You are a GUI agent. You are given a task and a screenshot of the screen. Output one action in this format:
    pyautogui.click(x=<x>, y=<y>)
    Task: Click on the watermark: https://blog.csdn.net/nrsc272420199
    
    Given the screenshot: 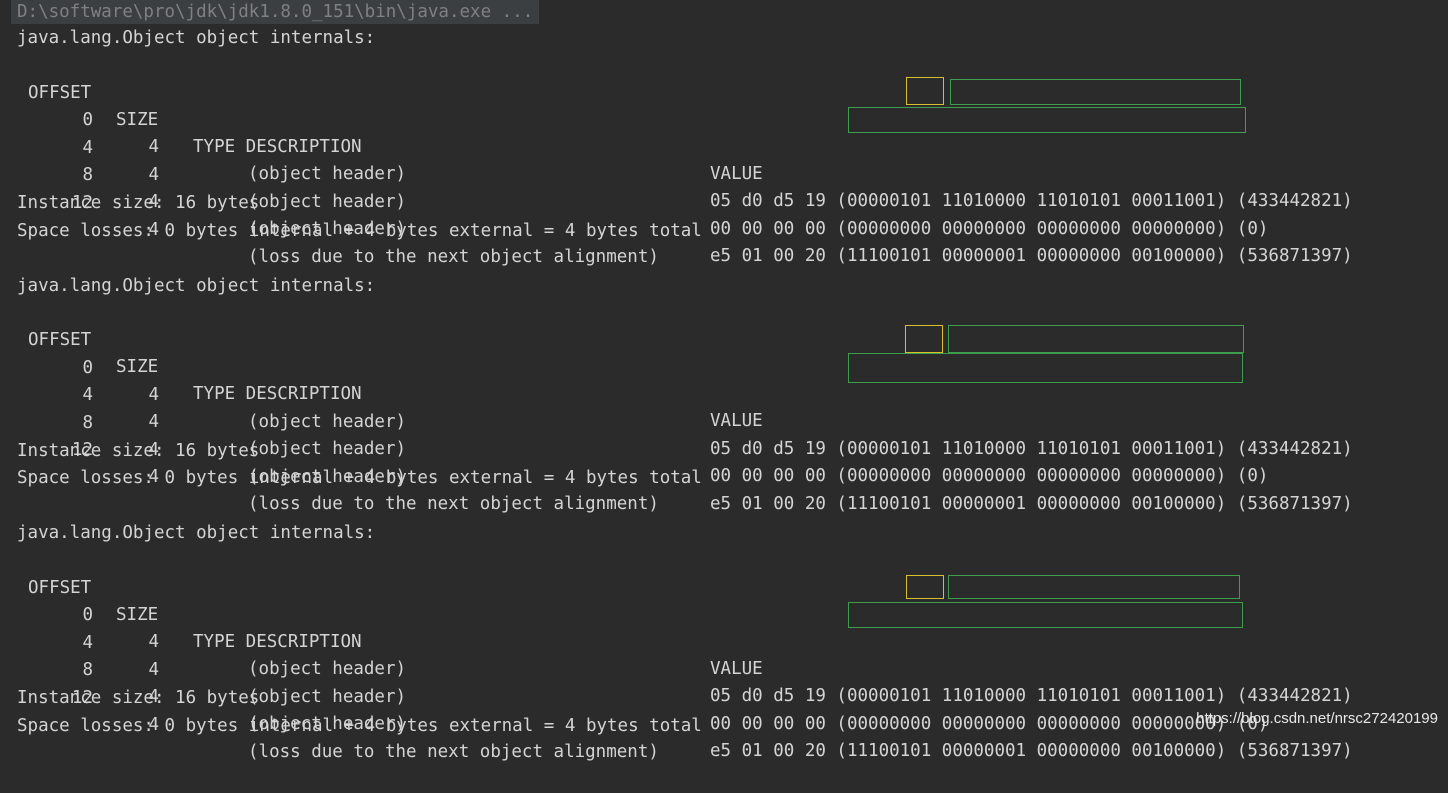 What is the action you would take?
    pyautogui.click(x=1317, y=718)
    